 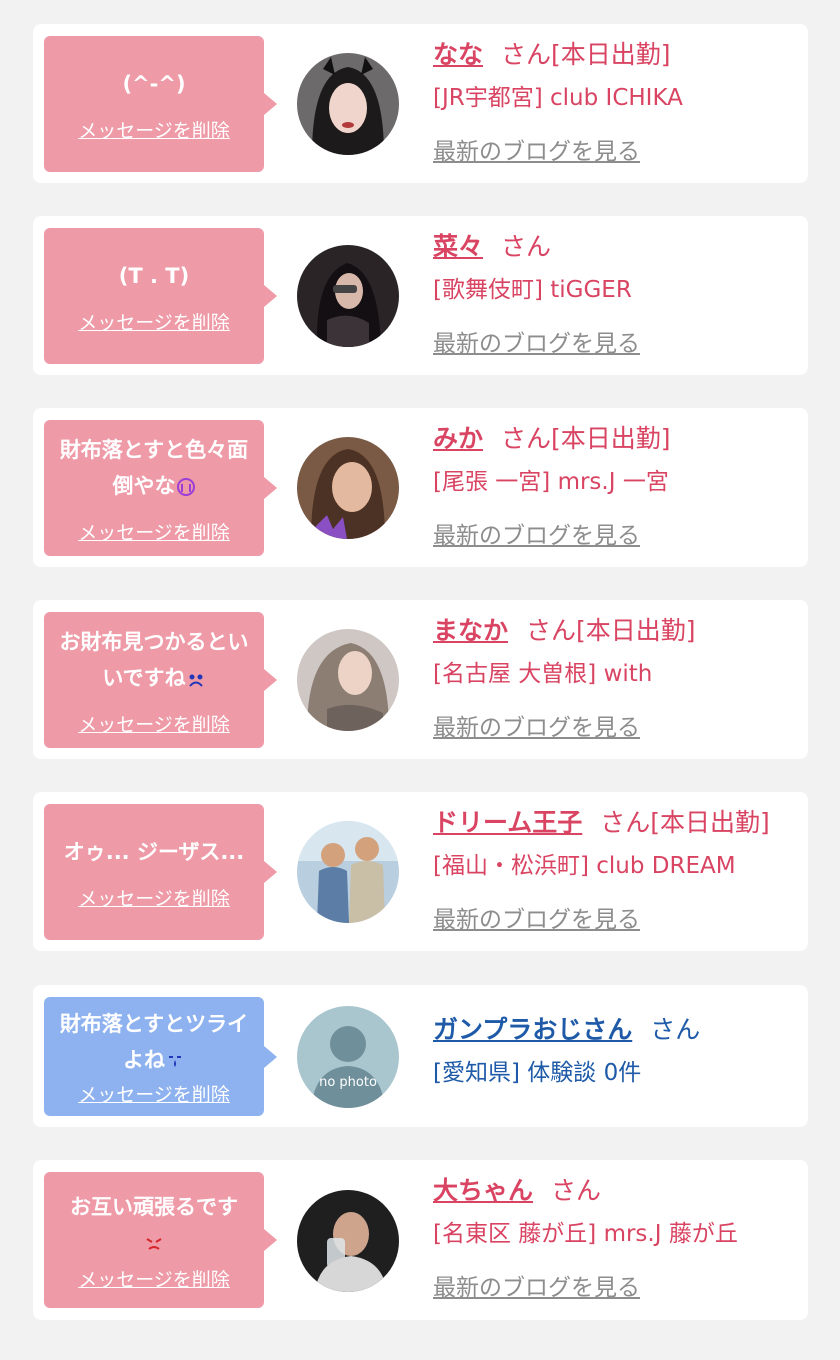 I want to click on shop-label: [JR宇都宮] club ICHIKA, so click(x=558, y=98).